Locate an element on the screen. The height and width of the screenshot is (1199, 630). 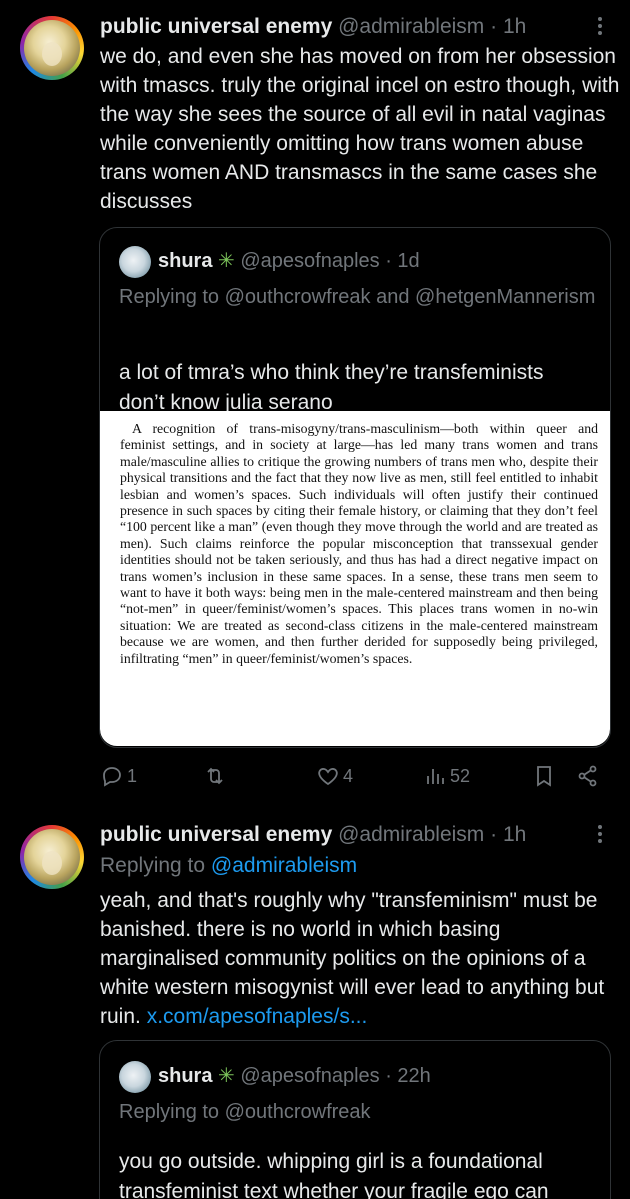
quoted-tweet-header: shura ✳ @apesofnaples · 22h is located at coordinates (294, 1076).